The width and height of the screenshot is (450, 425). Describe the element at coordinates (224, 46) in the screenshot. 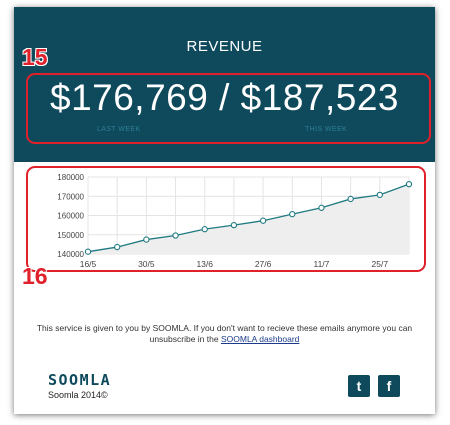

I see `revenue-title: REVENUE` at that location.